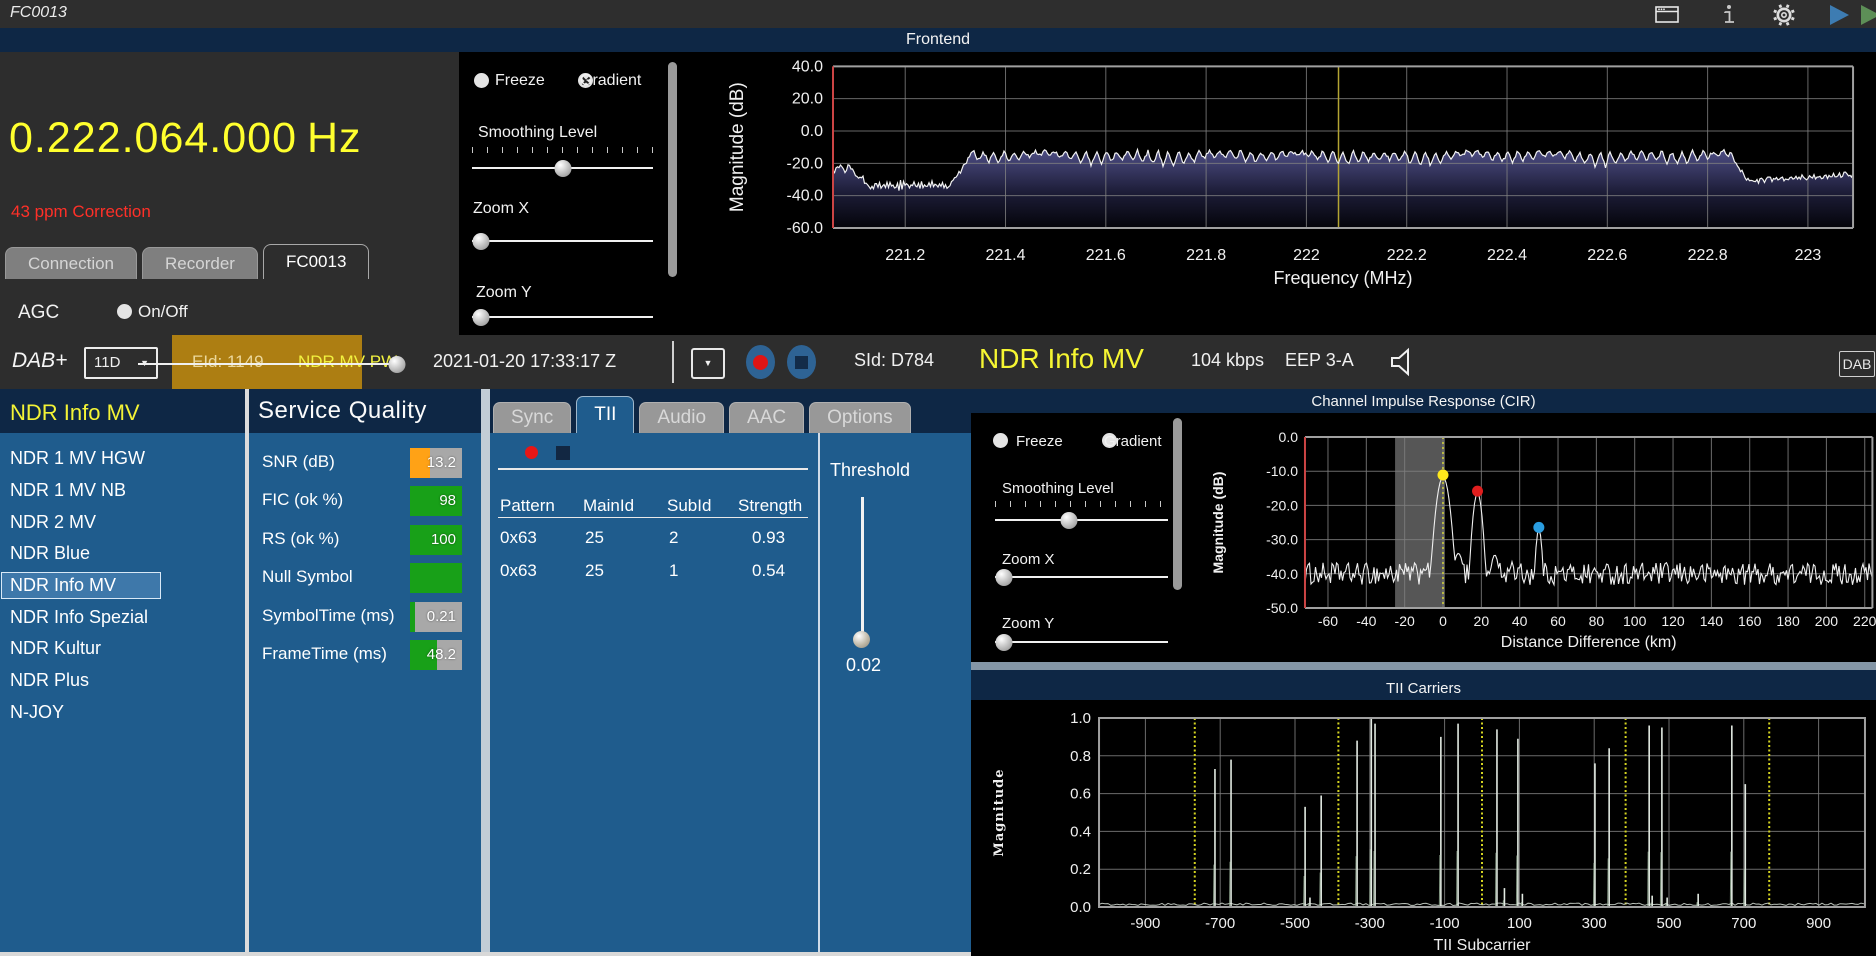  What do you see at coordinates (1423, 666) in the screenshot?
I see `horizontal-splitter` at bounding box center [1423, 666].